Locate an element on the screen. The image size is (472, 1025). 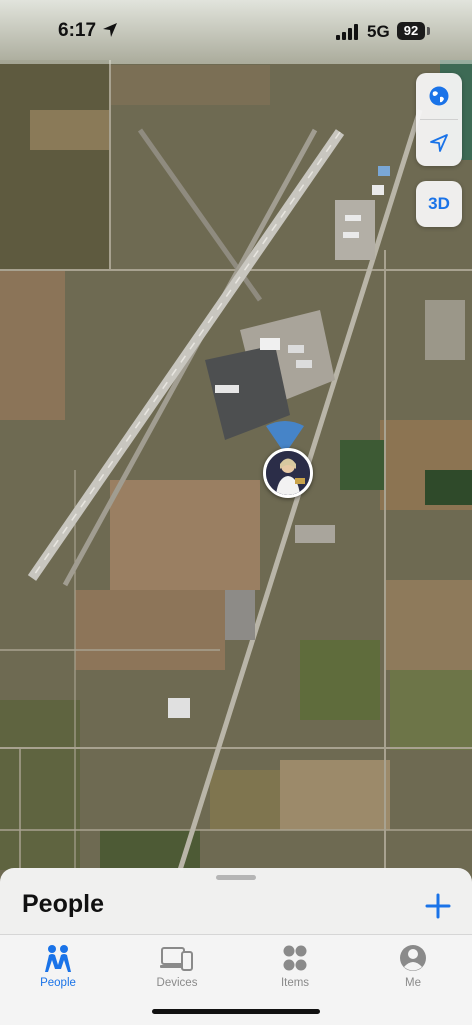
view-3d-label: 3D is located at coordinates (439, 203).